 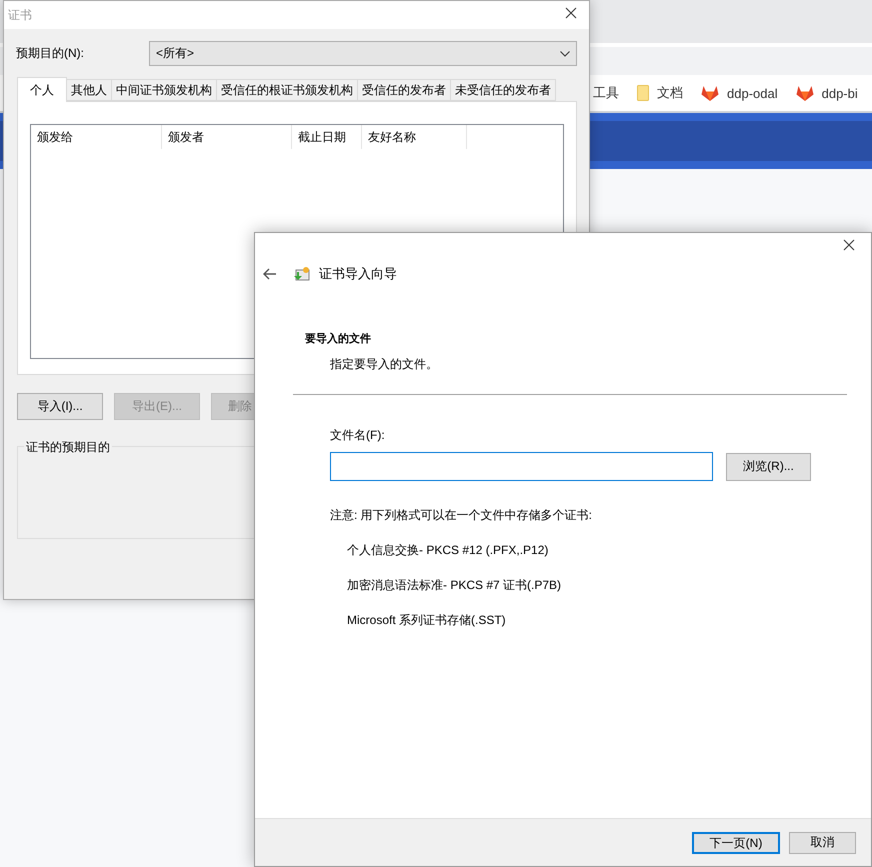 I want to click on field-label: 预期目的(N):, so click(x=50, y=53).